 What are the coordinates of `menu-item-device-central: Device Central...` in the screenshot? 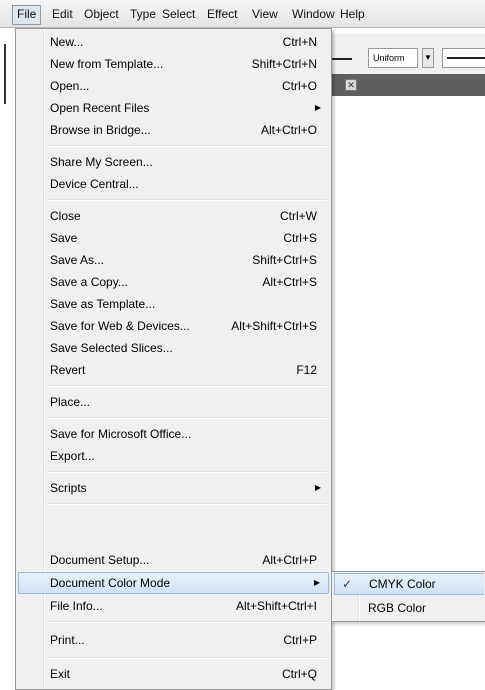 It's located at (173, 184).